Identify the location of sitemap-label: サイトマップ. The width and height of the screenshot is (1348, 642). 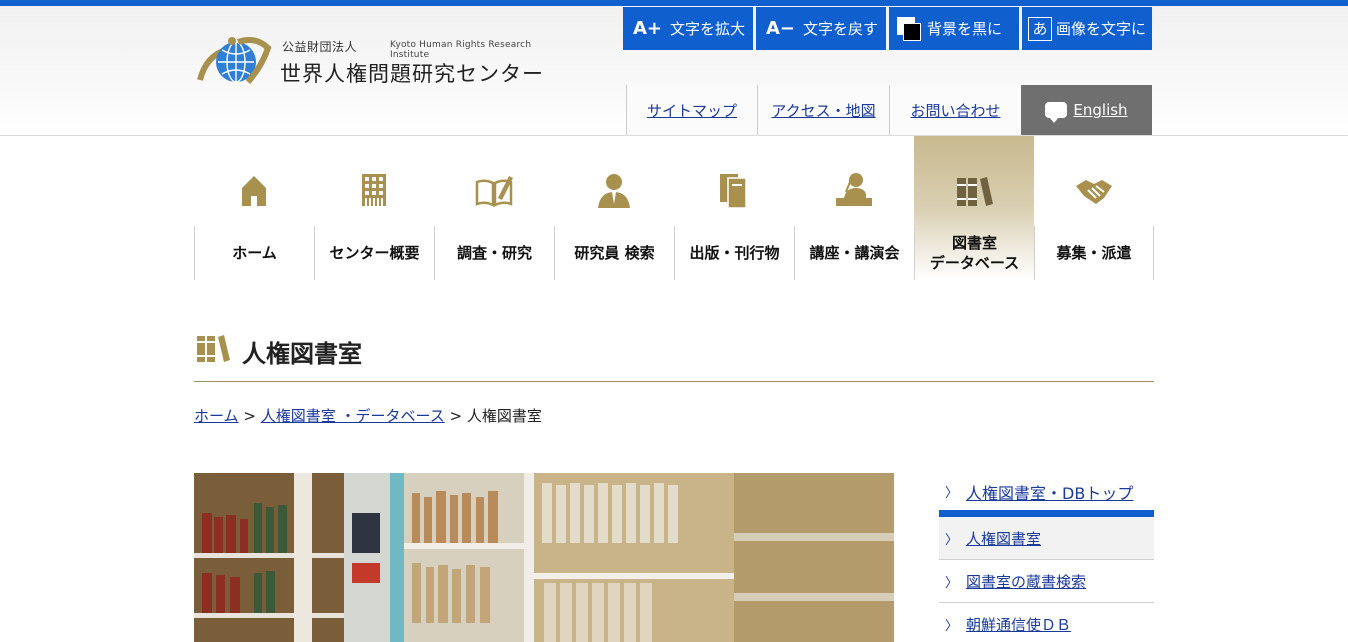
(691, 110).